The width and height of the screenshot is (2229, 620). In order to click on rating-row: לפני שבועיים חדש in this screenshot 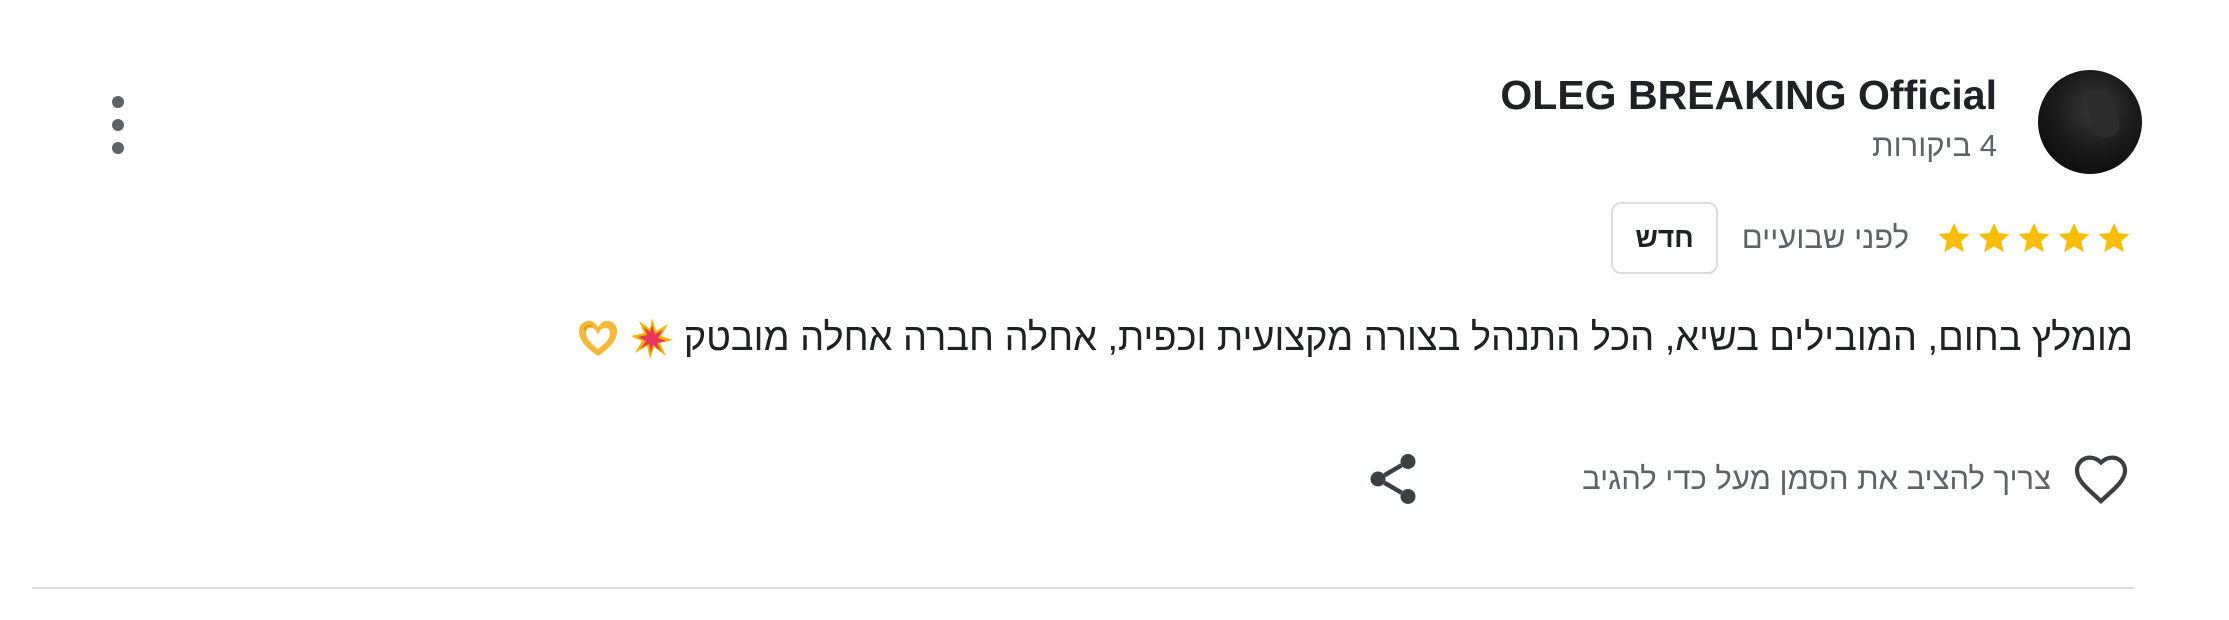, I will do `click(1872, 238)`.